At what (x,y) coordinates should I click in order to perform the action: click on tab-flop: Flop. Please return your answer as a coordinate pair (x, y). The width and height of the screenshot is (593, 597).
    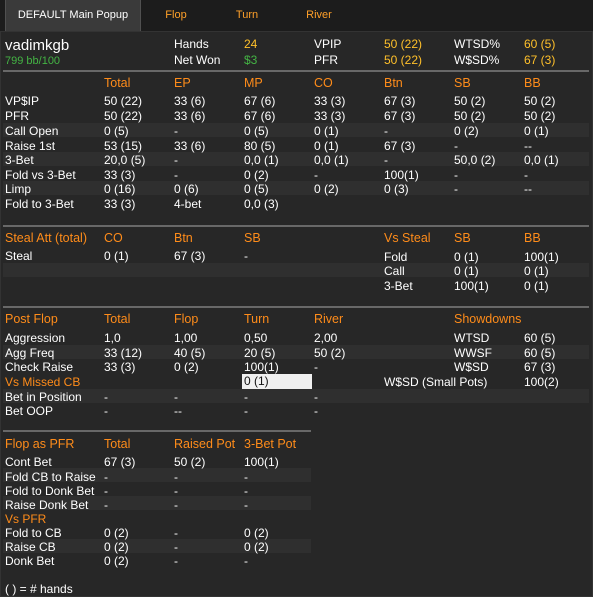
    Looking at the image, I should click on (176, 15).